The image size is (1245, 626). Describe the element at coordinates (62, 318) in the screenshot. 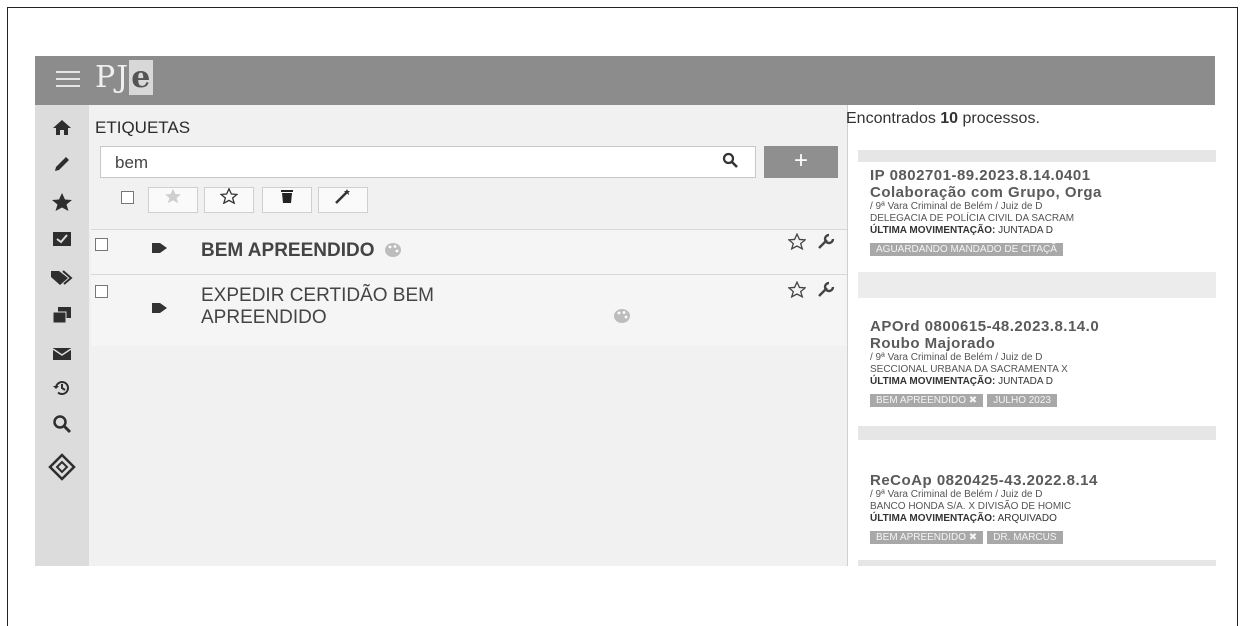

I see `clone-icon` at that location.